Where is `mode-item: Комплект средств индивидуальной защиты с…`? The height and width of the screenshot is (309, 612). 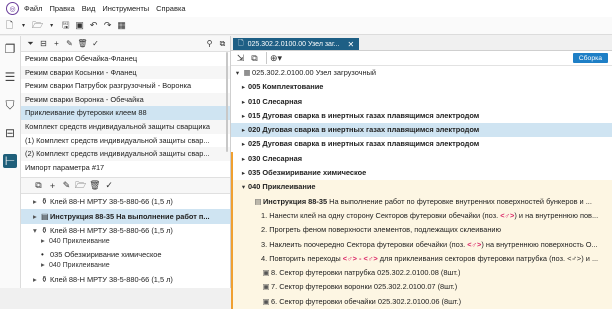 mode-item: Комплект средств индивидуальной защиты с… is located at coordinates (125, 126).